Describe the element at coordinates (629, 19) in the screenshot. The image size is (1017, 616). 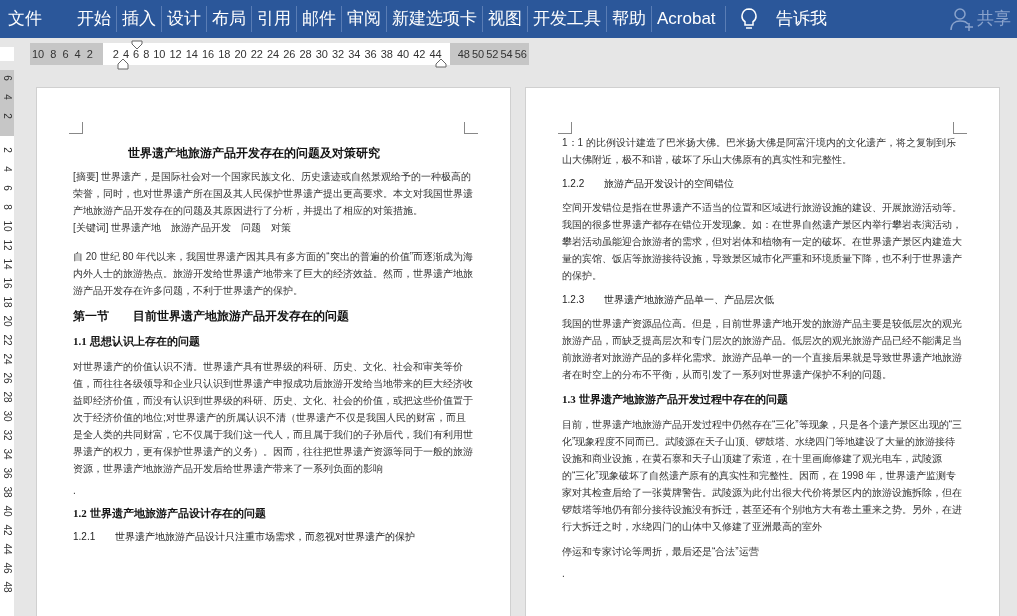
I see `ribbon-tab: 帮助` at that location.